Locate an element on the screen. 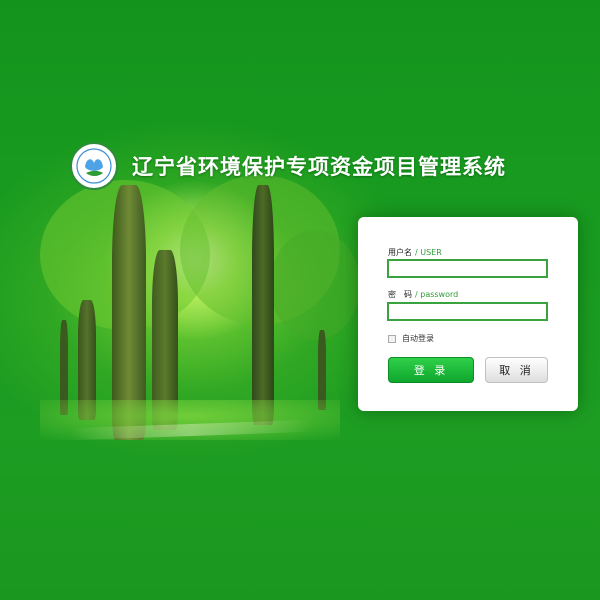  password-input is located at coordinates (467, 311).